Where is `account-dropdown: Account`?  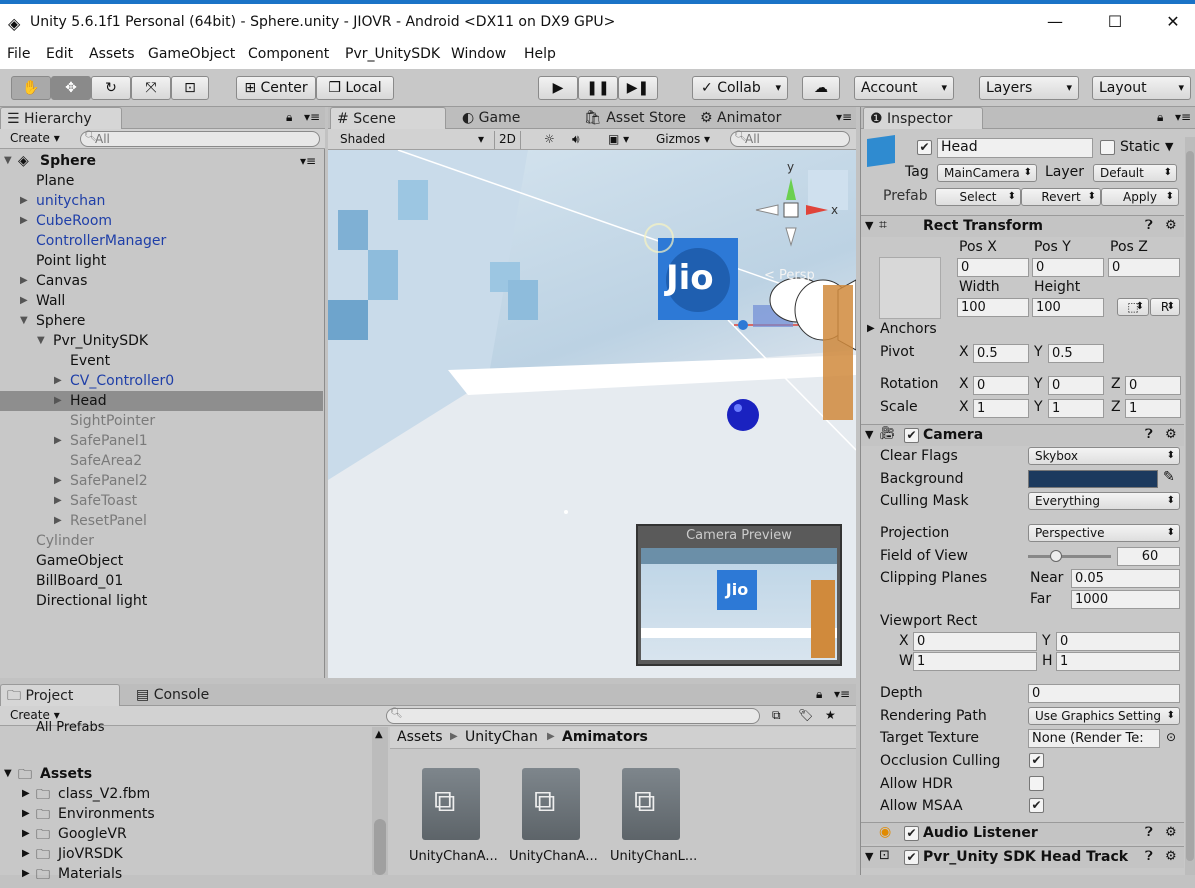 account-dropdown: Account is located at coordinates (904, 88).